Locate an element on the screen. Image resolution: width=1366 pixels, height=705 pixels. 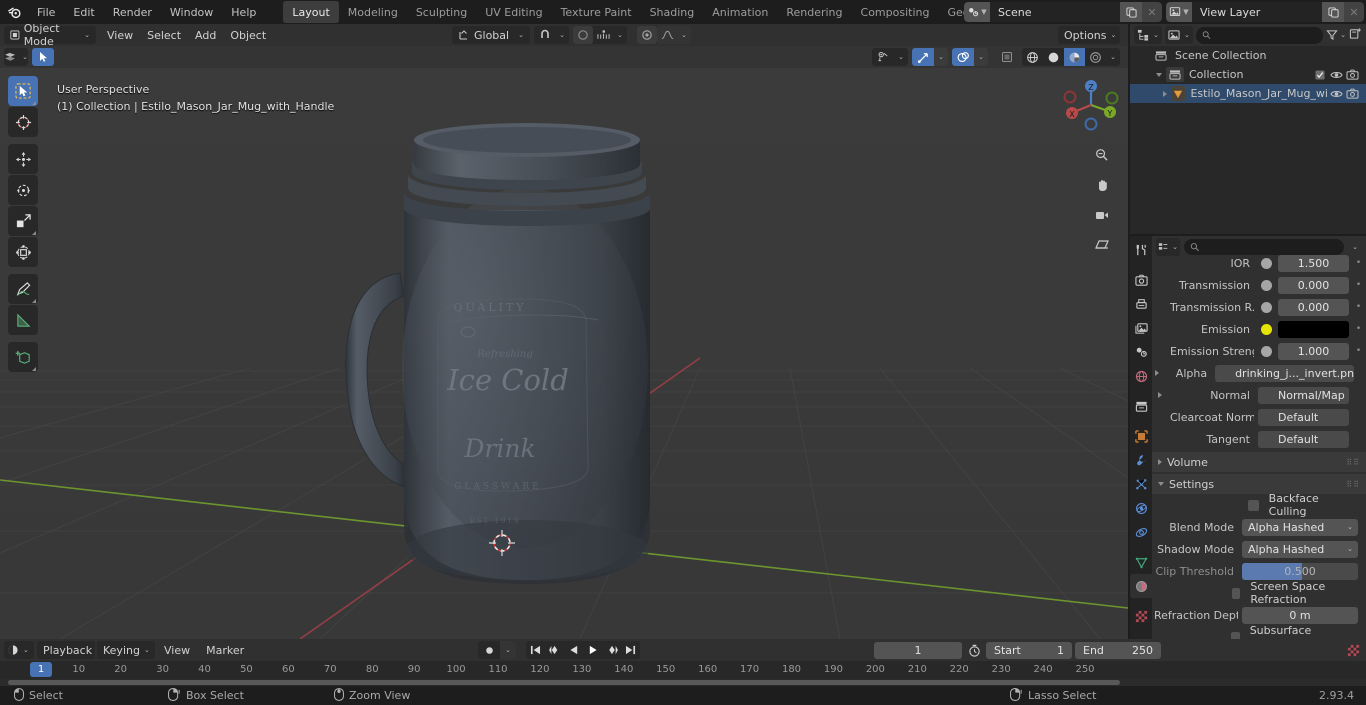
scene-unlink-icon: ✕ is located at coordinates (1152, 12).